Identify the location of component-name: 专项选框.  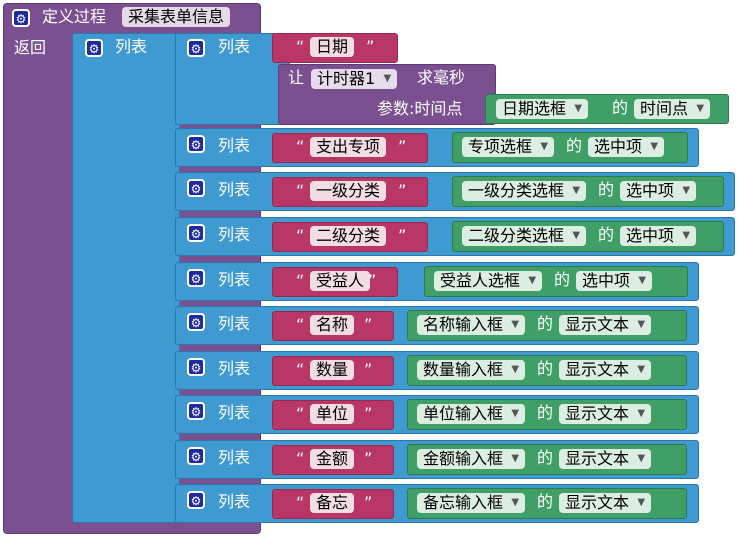
(500, 146).